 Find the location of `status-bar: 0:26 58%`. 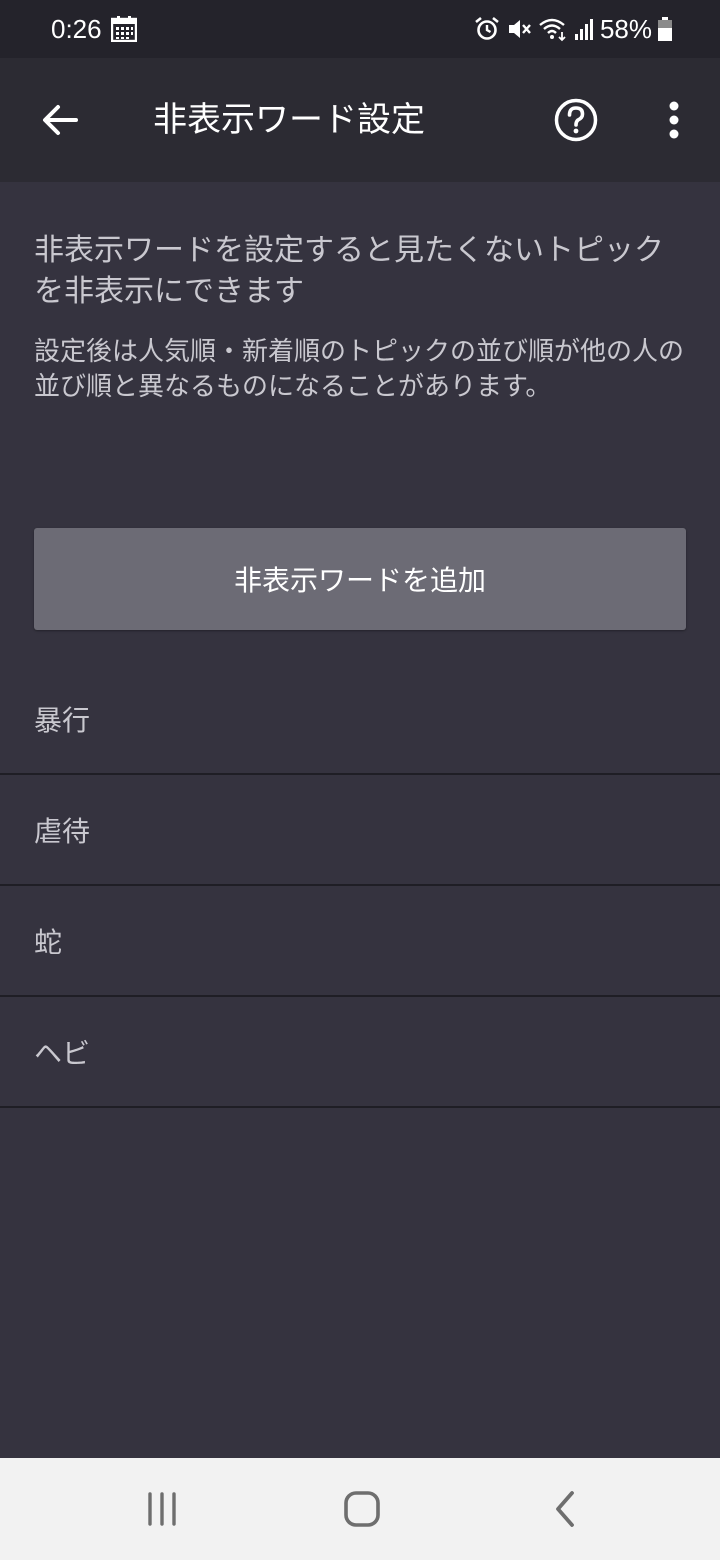

status-bar: 0:26 58% is located at coordinates (360, 29).